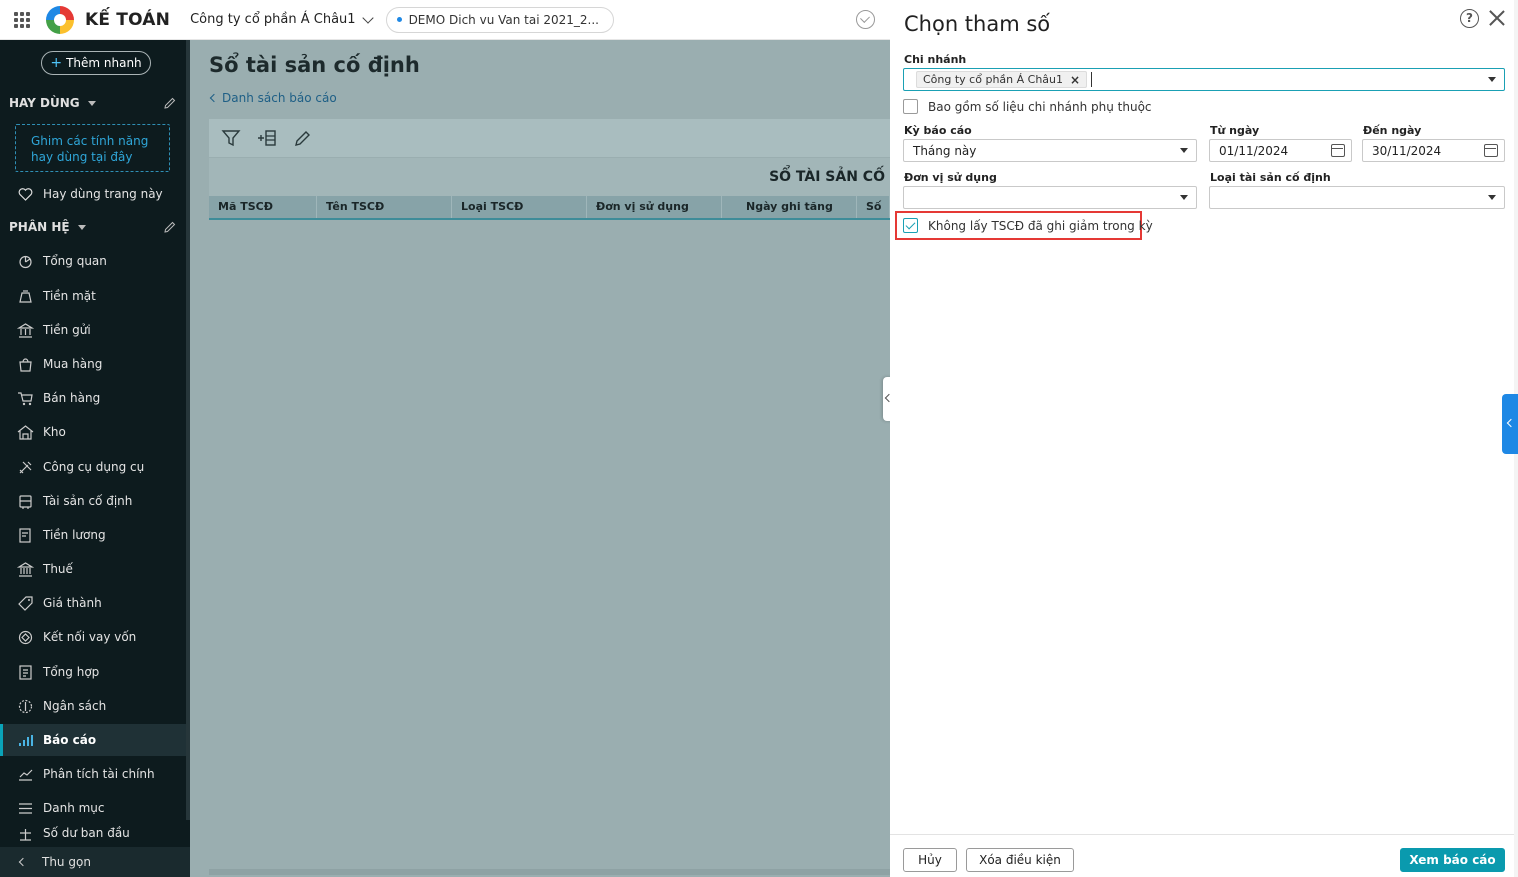 The height and width of the screenshot is (877, 1518). I want to click on sidebar-item-label: Kết nối vay vốn, so click(90, 637).